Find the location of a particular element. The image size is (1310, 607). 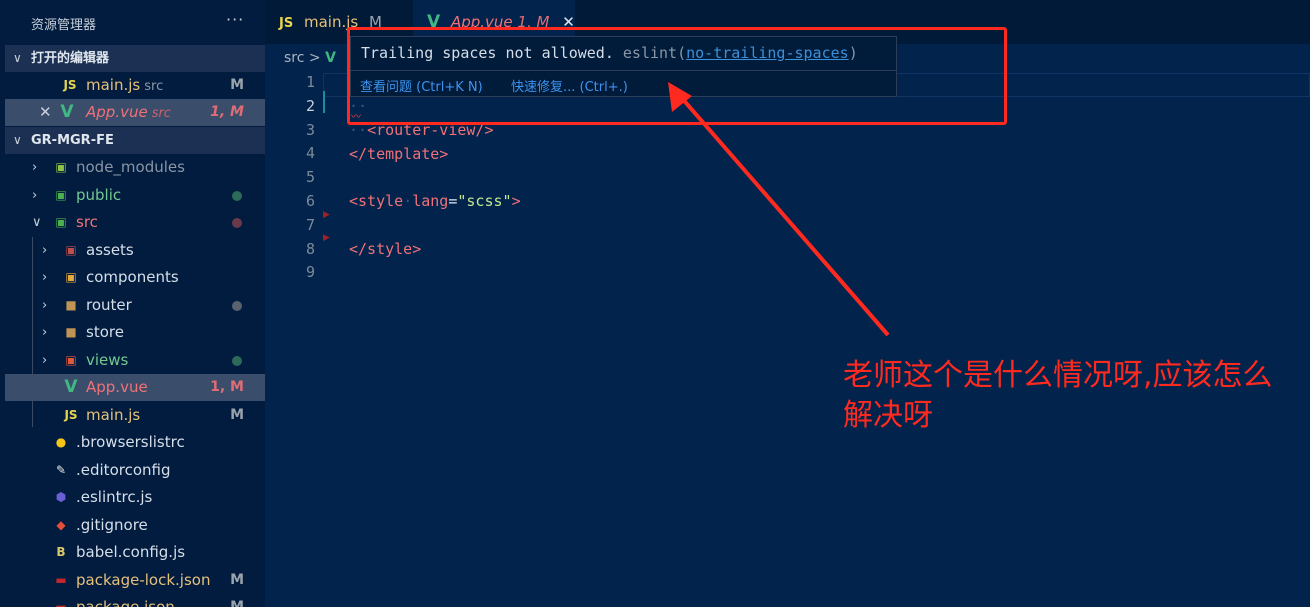

annotation-arrow is located at coordinates (779, 209).